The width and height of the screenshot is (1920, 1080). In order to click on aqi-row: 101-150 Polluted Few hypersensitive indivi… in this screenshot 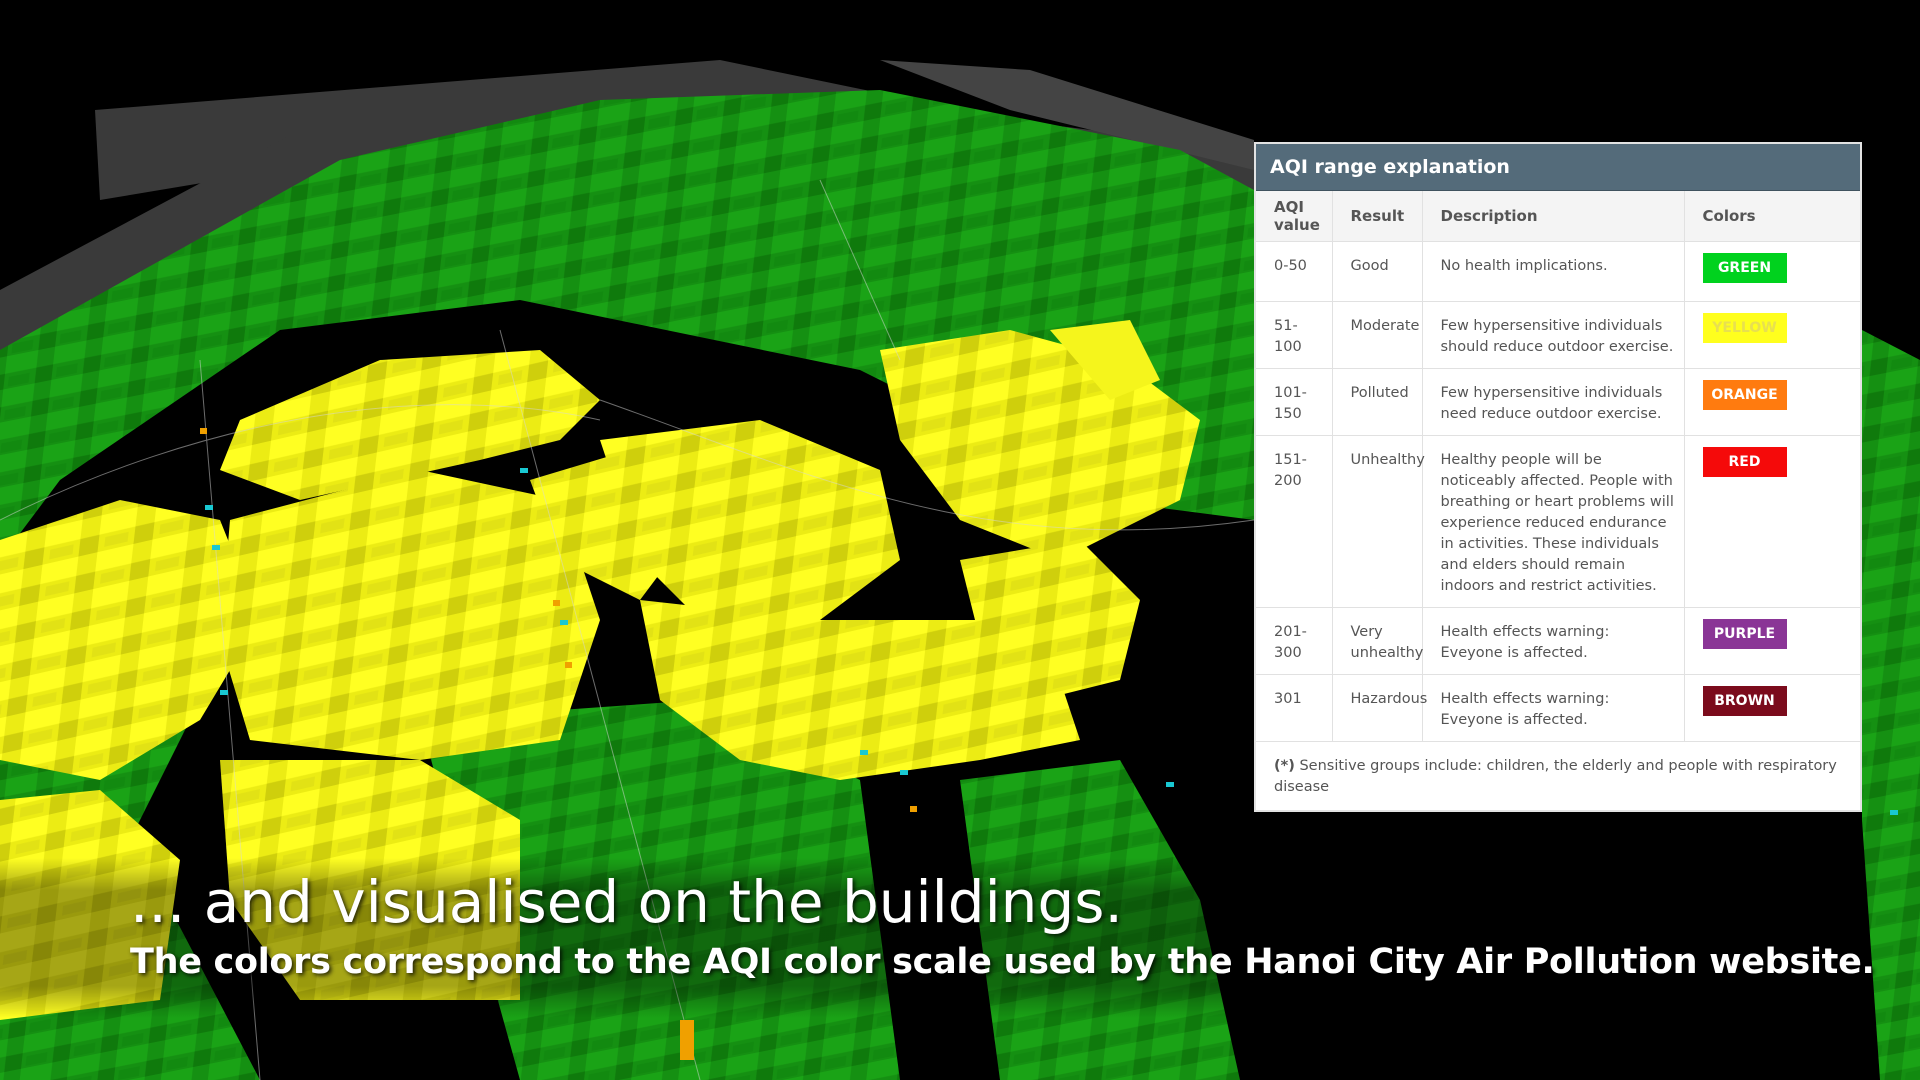, I will do `click(1558, 402)`.